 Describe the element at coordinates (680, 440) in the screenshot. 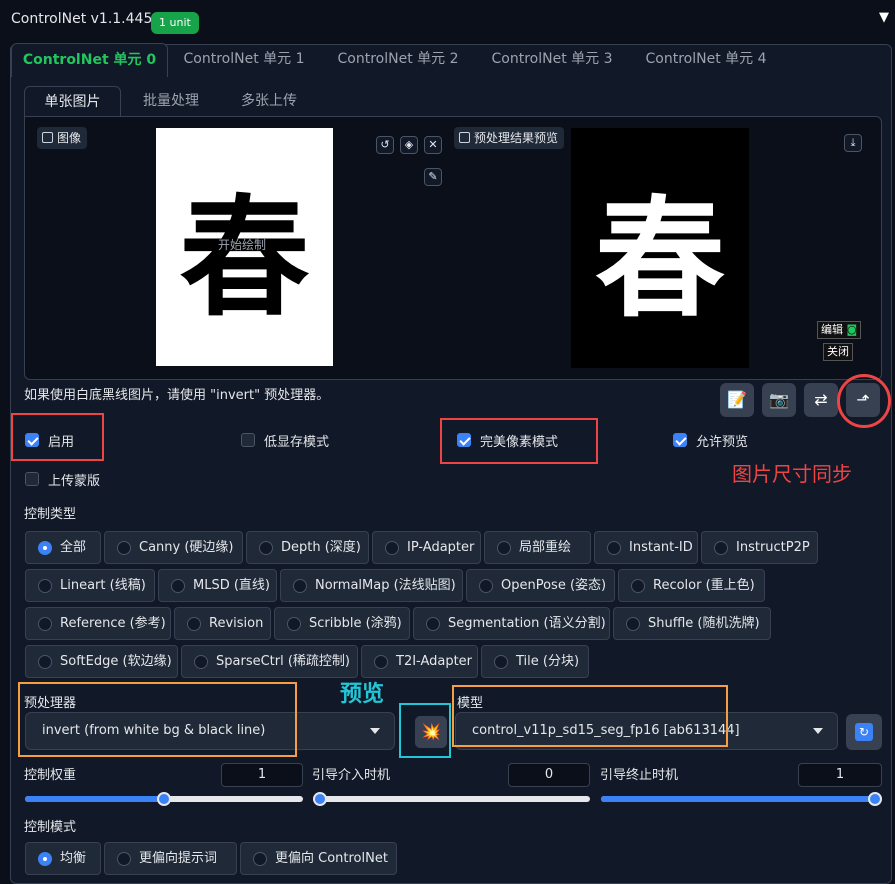

I see `allow-preview-checkbox` at that location.